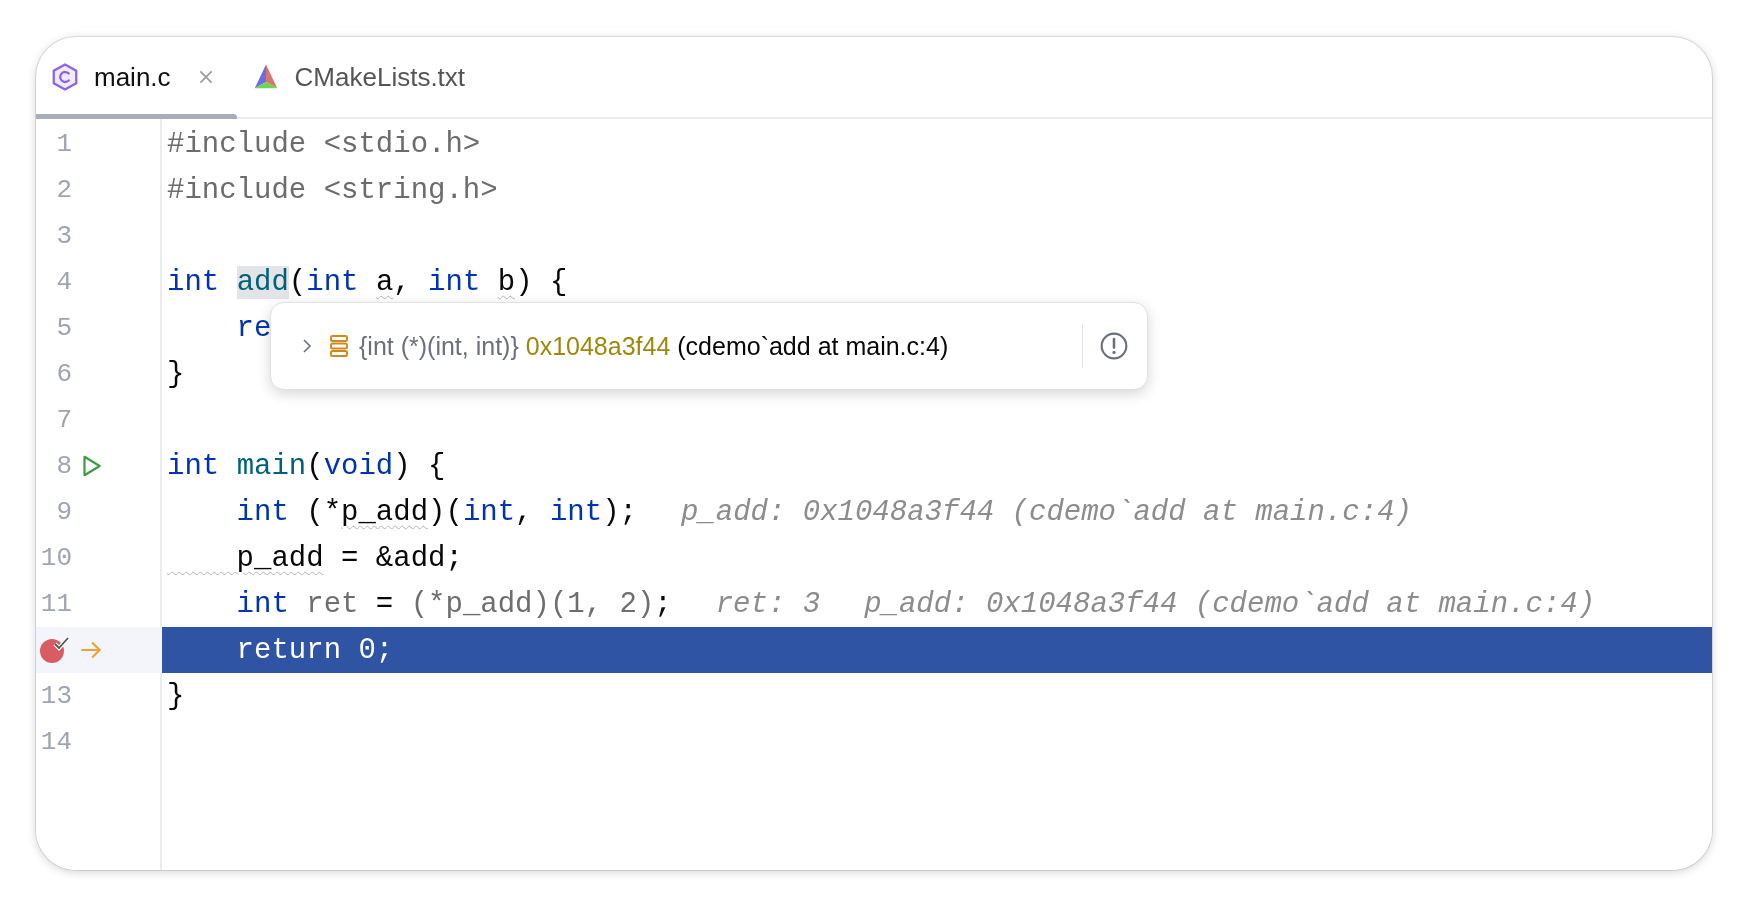 This screenshot has width=1748, height=906. What do you see at coordinates (56, 696) in the screenshot?
I see `line-number: 13` at bounding box center [56, 696].